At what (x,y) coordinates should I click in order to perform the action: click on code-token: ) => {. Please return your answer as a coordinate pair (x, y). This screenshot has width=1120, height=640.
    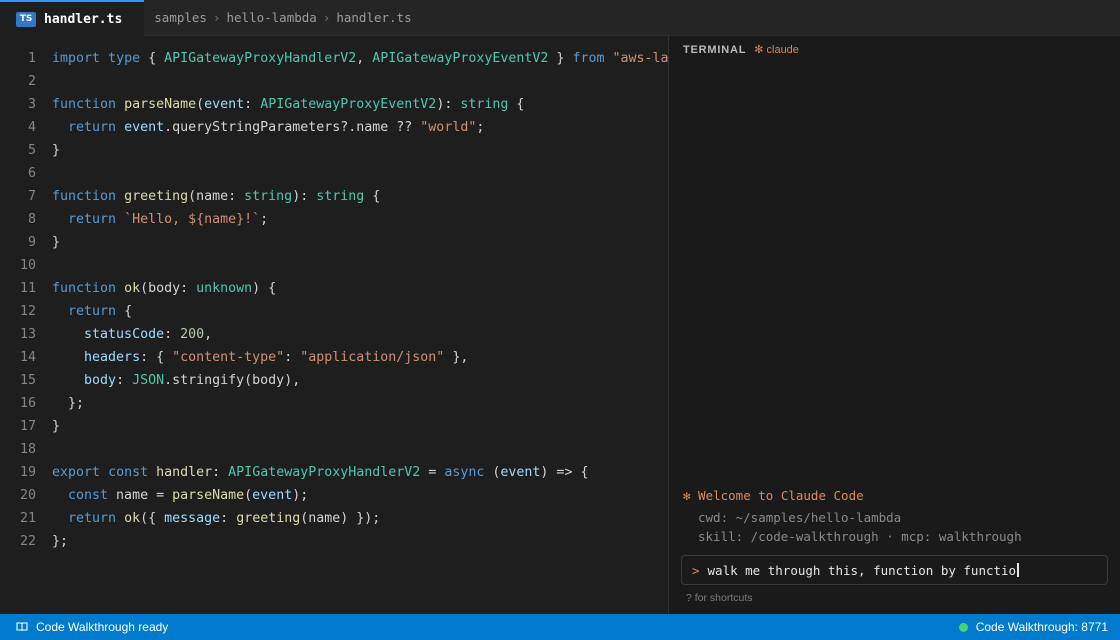
    Looking at the image, I should click on (564, 472).